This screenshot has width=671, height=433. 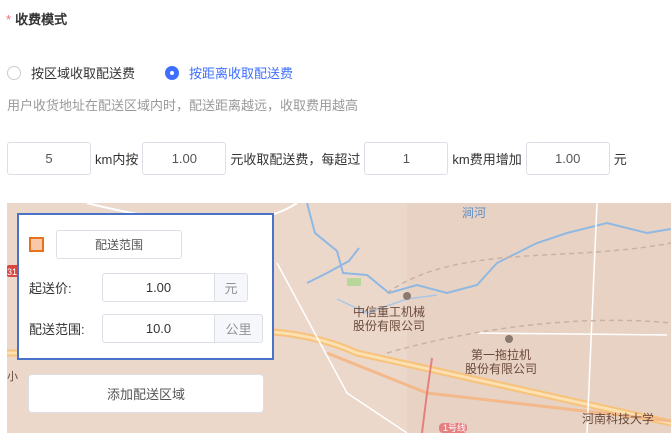 I want to click on step-km-input, so click(x=406, y=158).